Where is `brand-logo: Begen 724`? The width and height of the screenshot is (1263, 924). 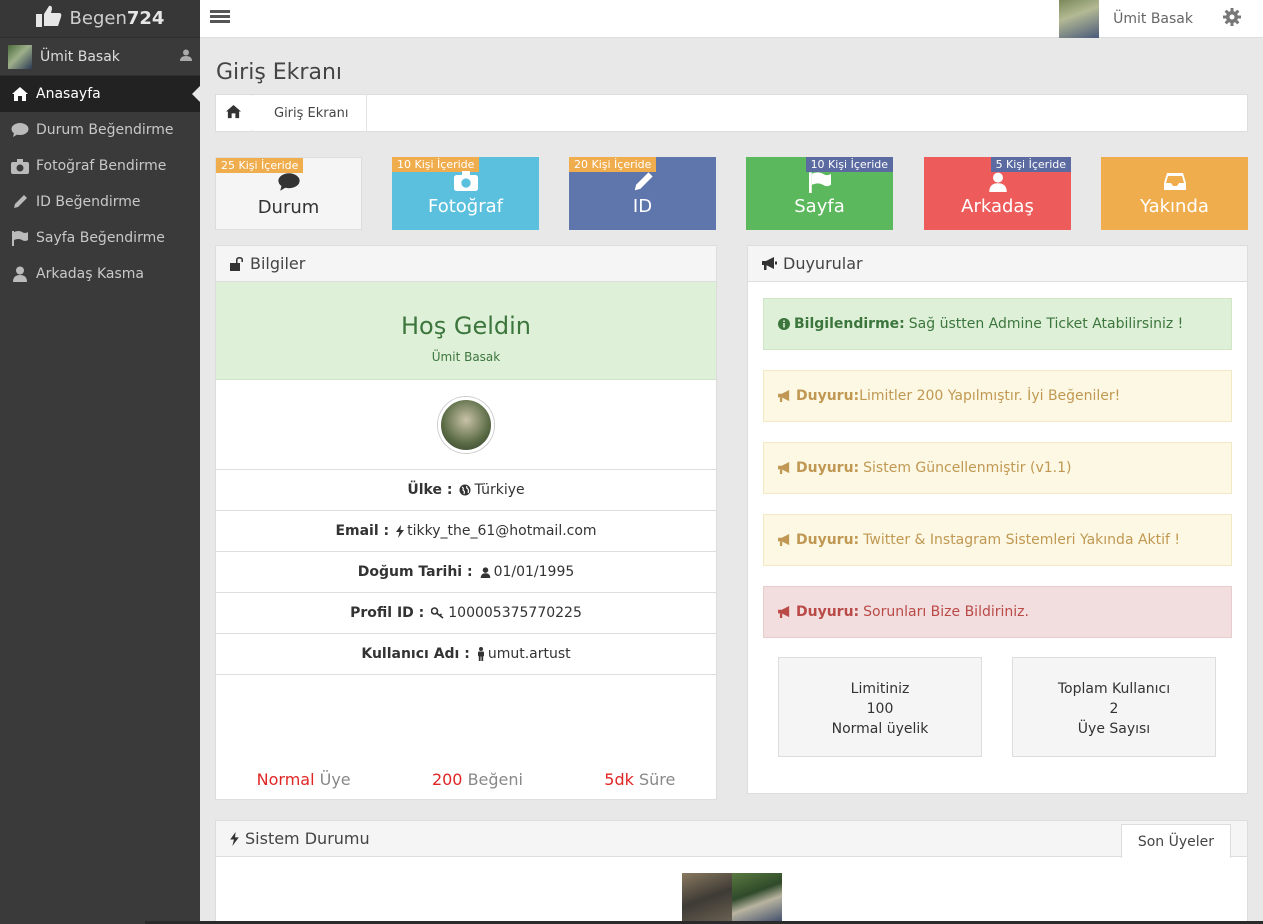
brand-logo: Begen 724 is located at coordinates (100, 19).